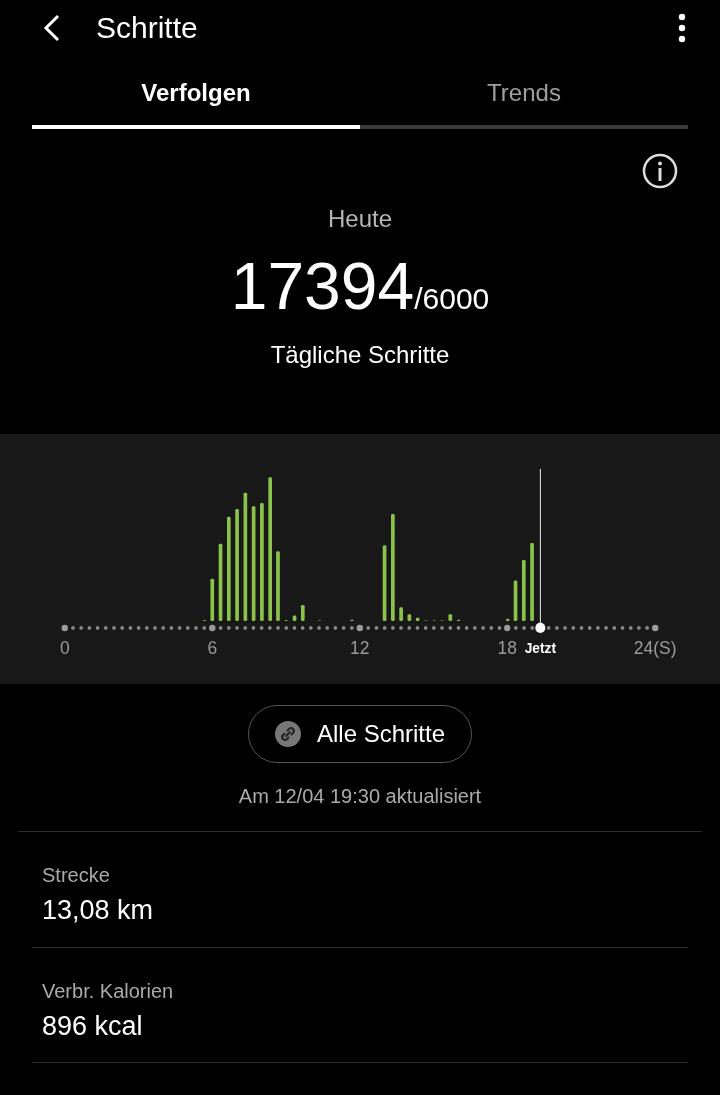 Image resolution: width=720 pixels, height=1095 pixels. What do you see at coordinates (360, 734) in the screenshot?
I see `all-steps-button: Alle Schritte` at bounding box center [360, 734].